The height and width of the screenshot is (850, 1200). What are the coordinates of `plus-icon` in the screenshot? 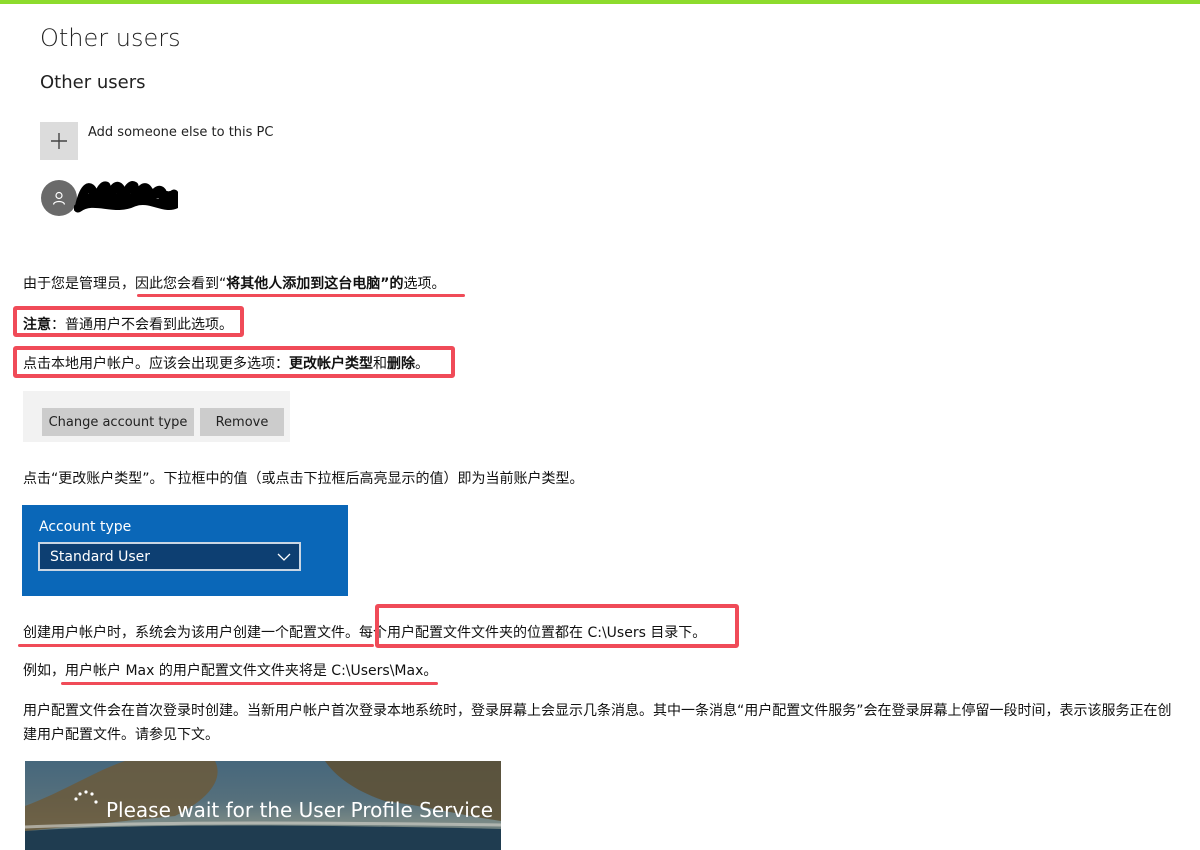 It's located at (59, 141).